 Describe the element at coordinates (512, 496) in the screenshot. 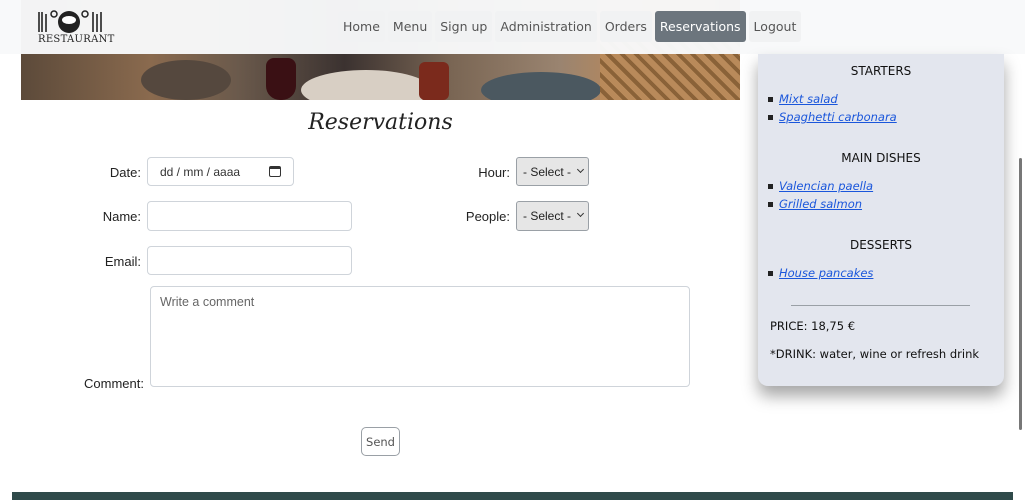

I see `footer` at that location.